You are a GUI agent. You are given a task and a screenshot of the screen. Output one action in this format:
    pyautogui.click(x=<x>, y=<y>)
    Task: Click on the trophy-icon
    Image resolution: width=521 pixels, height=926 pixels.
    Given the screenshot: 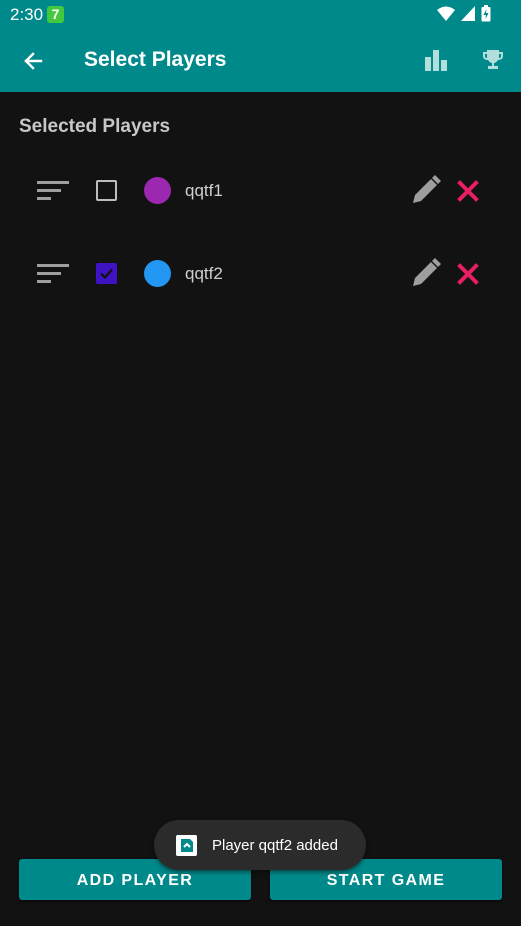 What is the action you would take?
    pyautogui.click(x=493, y=60)
    